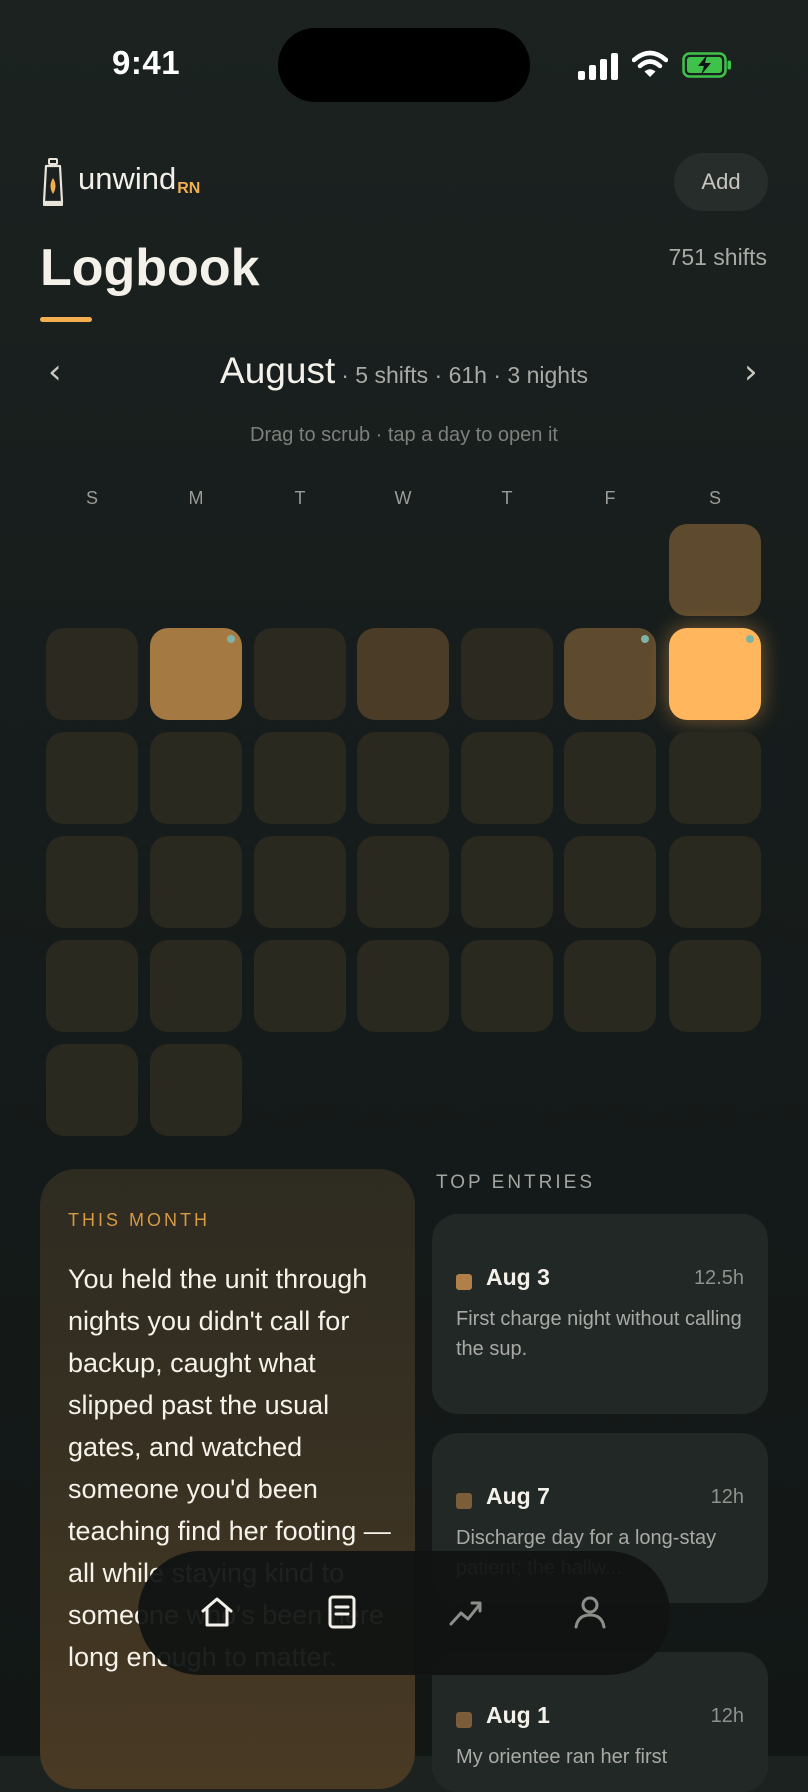  I want to click on weekday-label: F, so click(610, 498).